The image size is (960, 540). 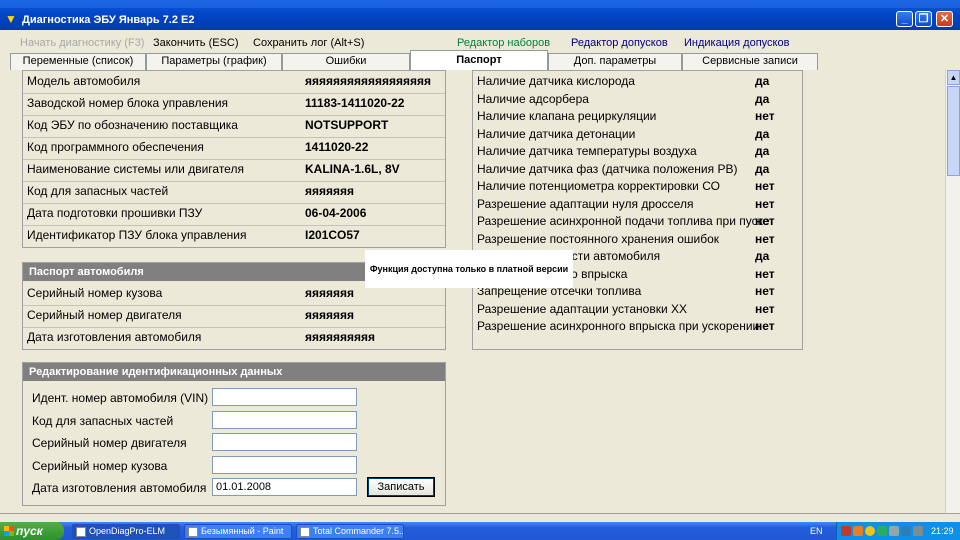 I want to click on field-label: Код ЭБУ по обозначению поставщика, so click(x=132, y=125).